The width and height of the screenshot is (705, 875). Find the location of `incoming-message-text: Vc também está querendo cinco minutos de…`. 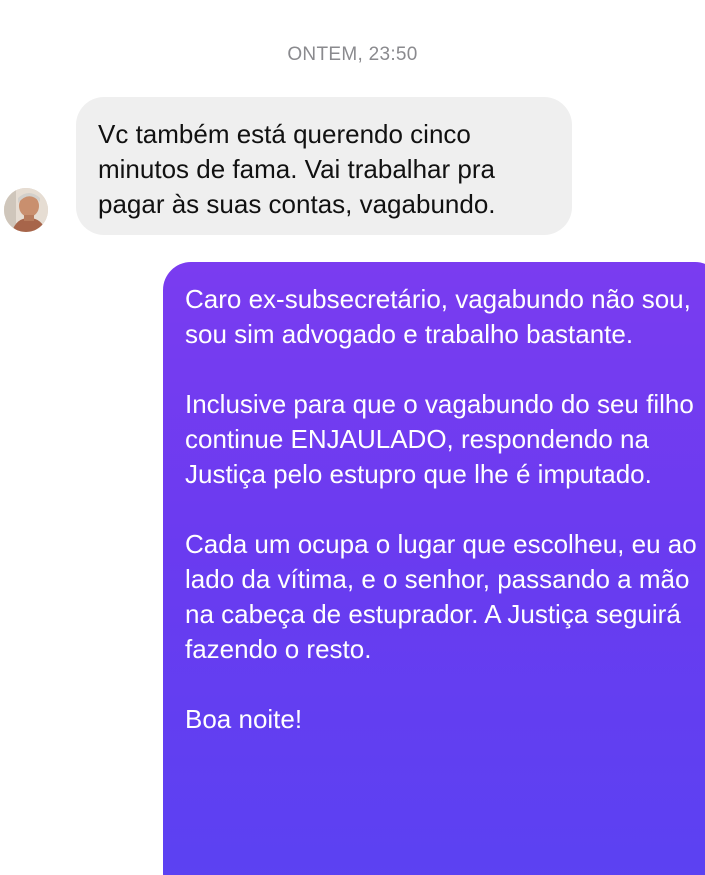

incoming-message-text: Vc também está querendo cinco minutos de… is located at coordinates (297, 169).